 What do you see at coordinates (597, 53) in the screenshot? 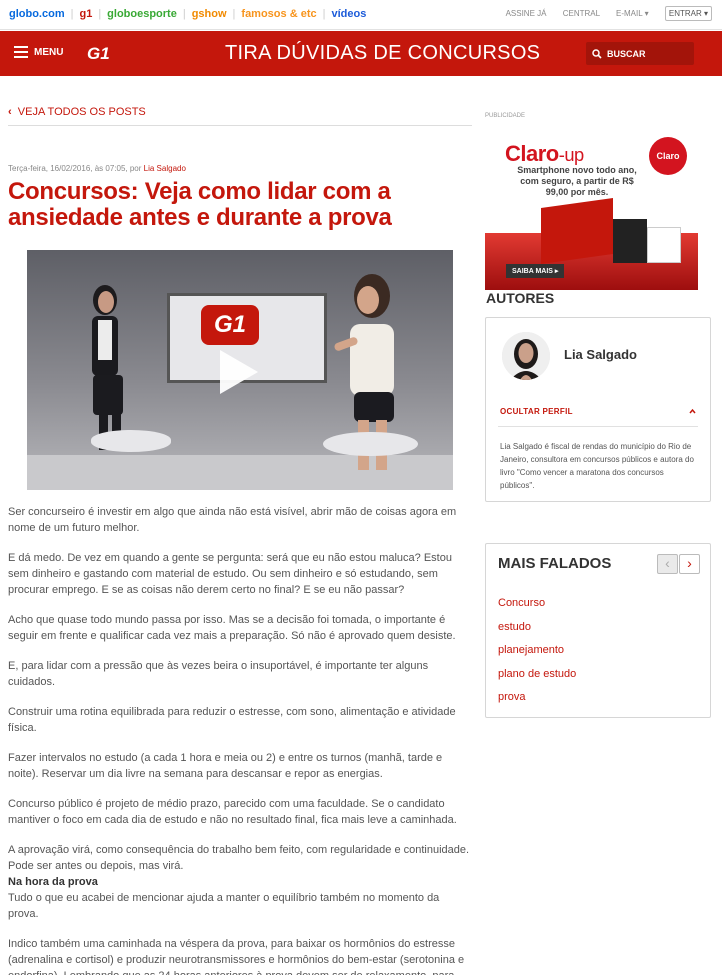
I see `search-icon` at bounding box center [597, 53].